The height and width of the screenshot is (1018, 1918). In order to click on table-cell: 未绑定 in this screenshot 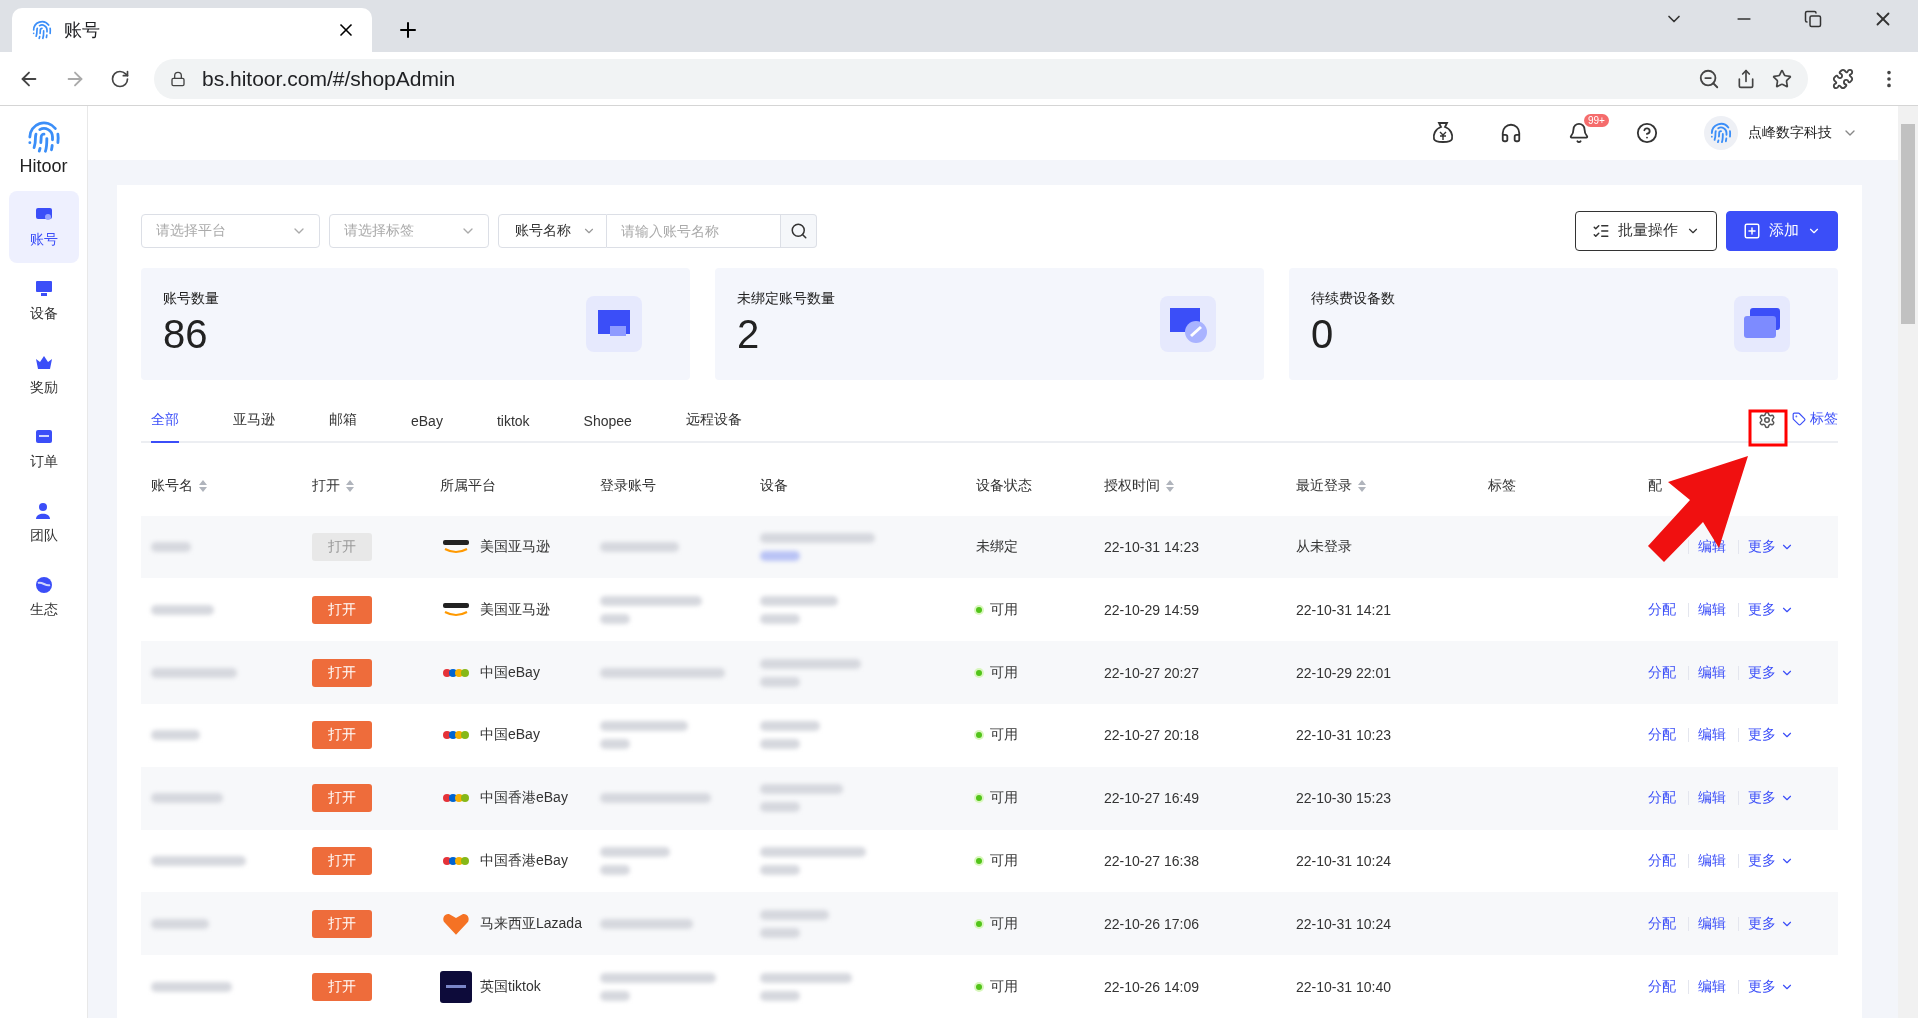, I will do `click(997, 546)`.